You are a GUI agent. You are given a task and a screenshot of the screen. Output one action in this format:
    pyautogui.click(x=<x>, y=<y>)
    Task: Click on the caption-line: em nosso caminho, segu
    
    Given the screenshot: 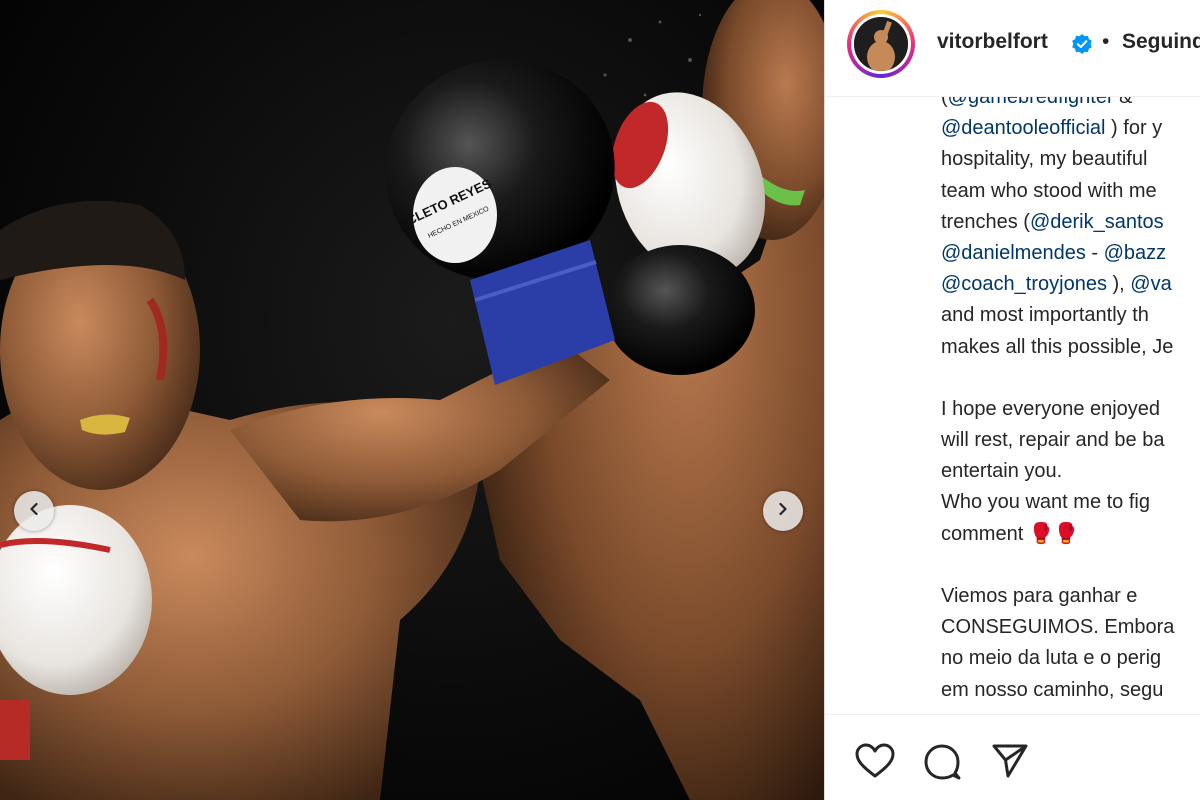 What is the action you would take?
    pyautogui.click(x=1070, y=690)
    